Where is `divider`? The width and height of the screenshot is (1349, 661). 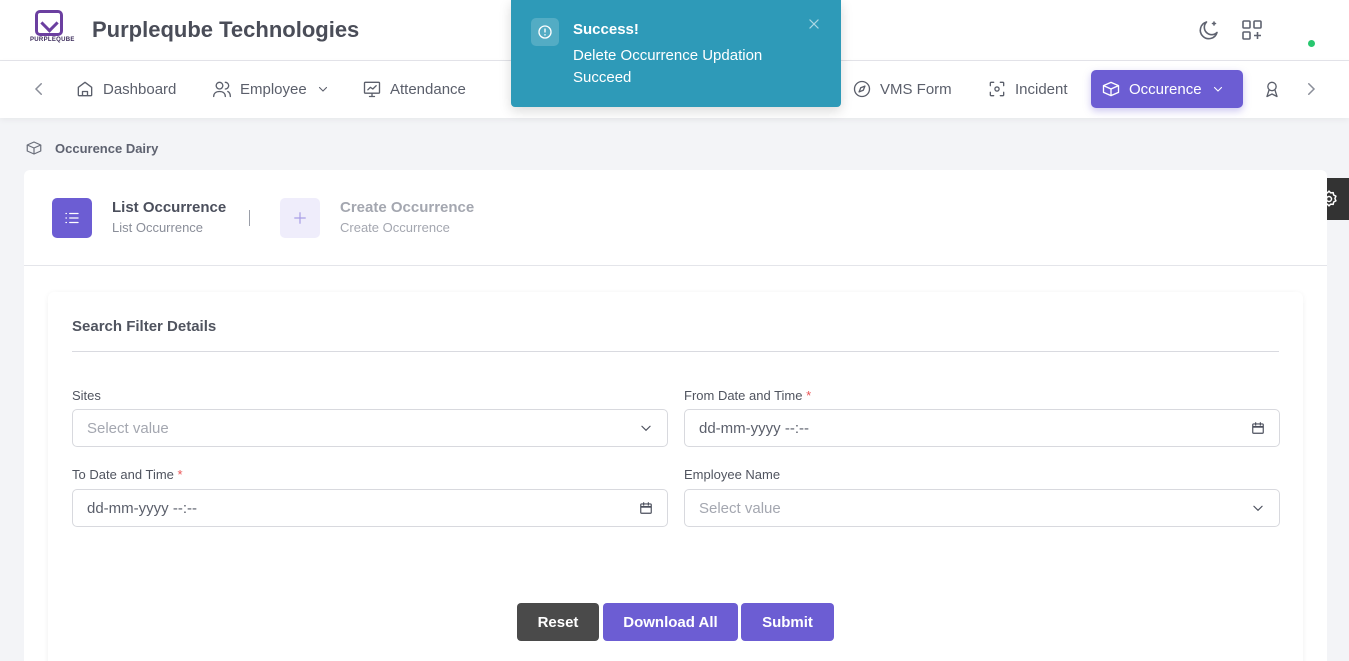
divider is located at coordinates (675, 351).